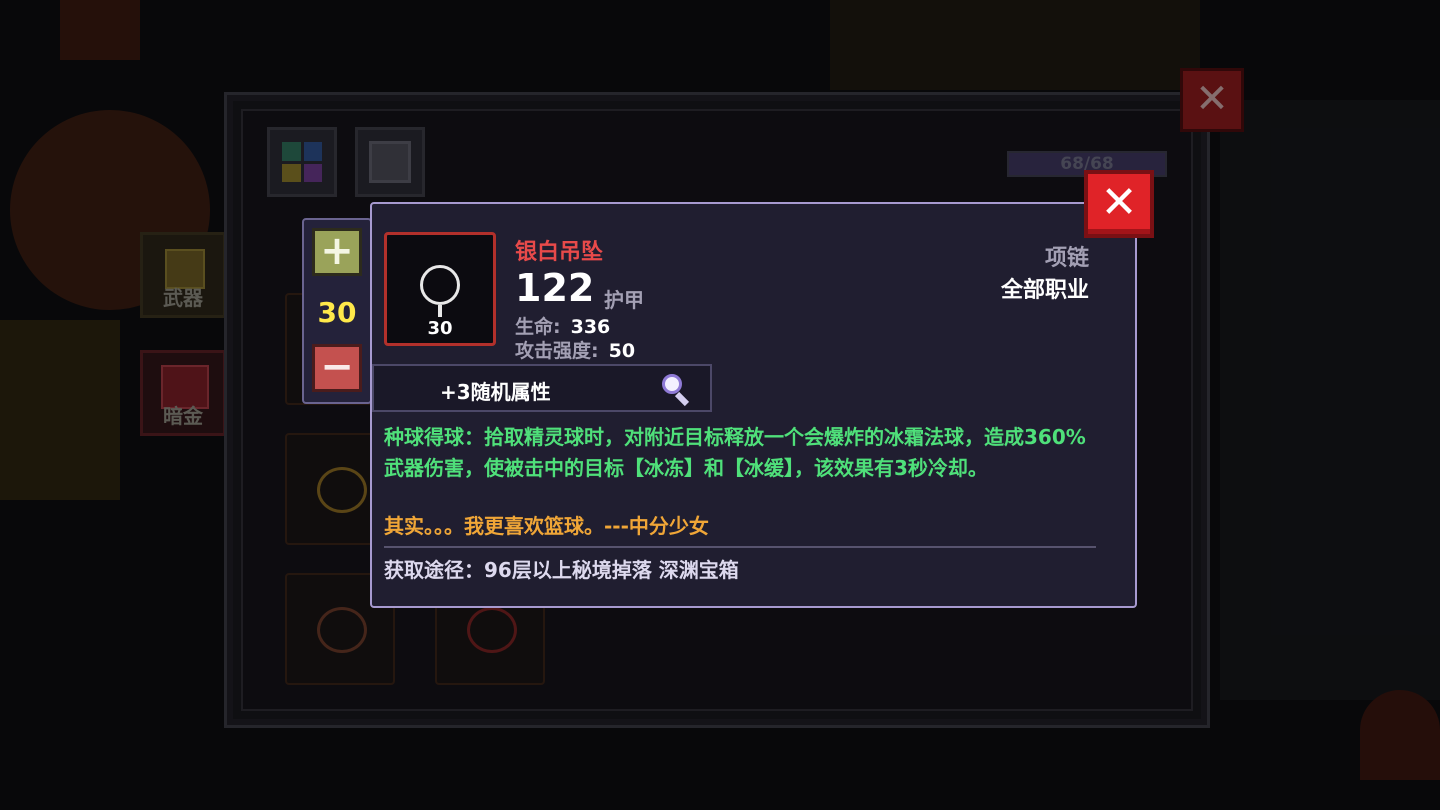 Image resolution: width=1440 pixels, height=810 pixels. What do you see at coordinates (624, 300) in the screenshot?
I see `armor-label: 护甲` at bounding box center [624, 300].